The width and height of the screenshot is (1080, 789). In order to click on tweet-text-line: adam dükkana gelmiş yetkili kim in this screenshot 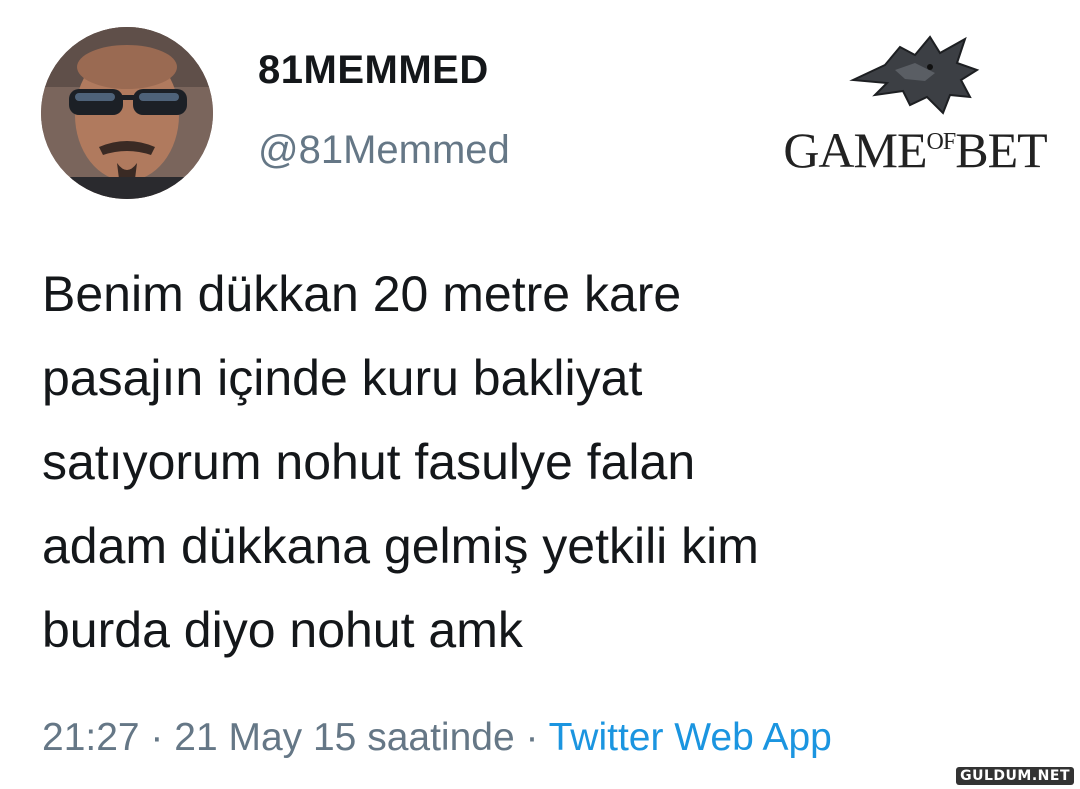, I will do `click(400, 546)`.